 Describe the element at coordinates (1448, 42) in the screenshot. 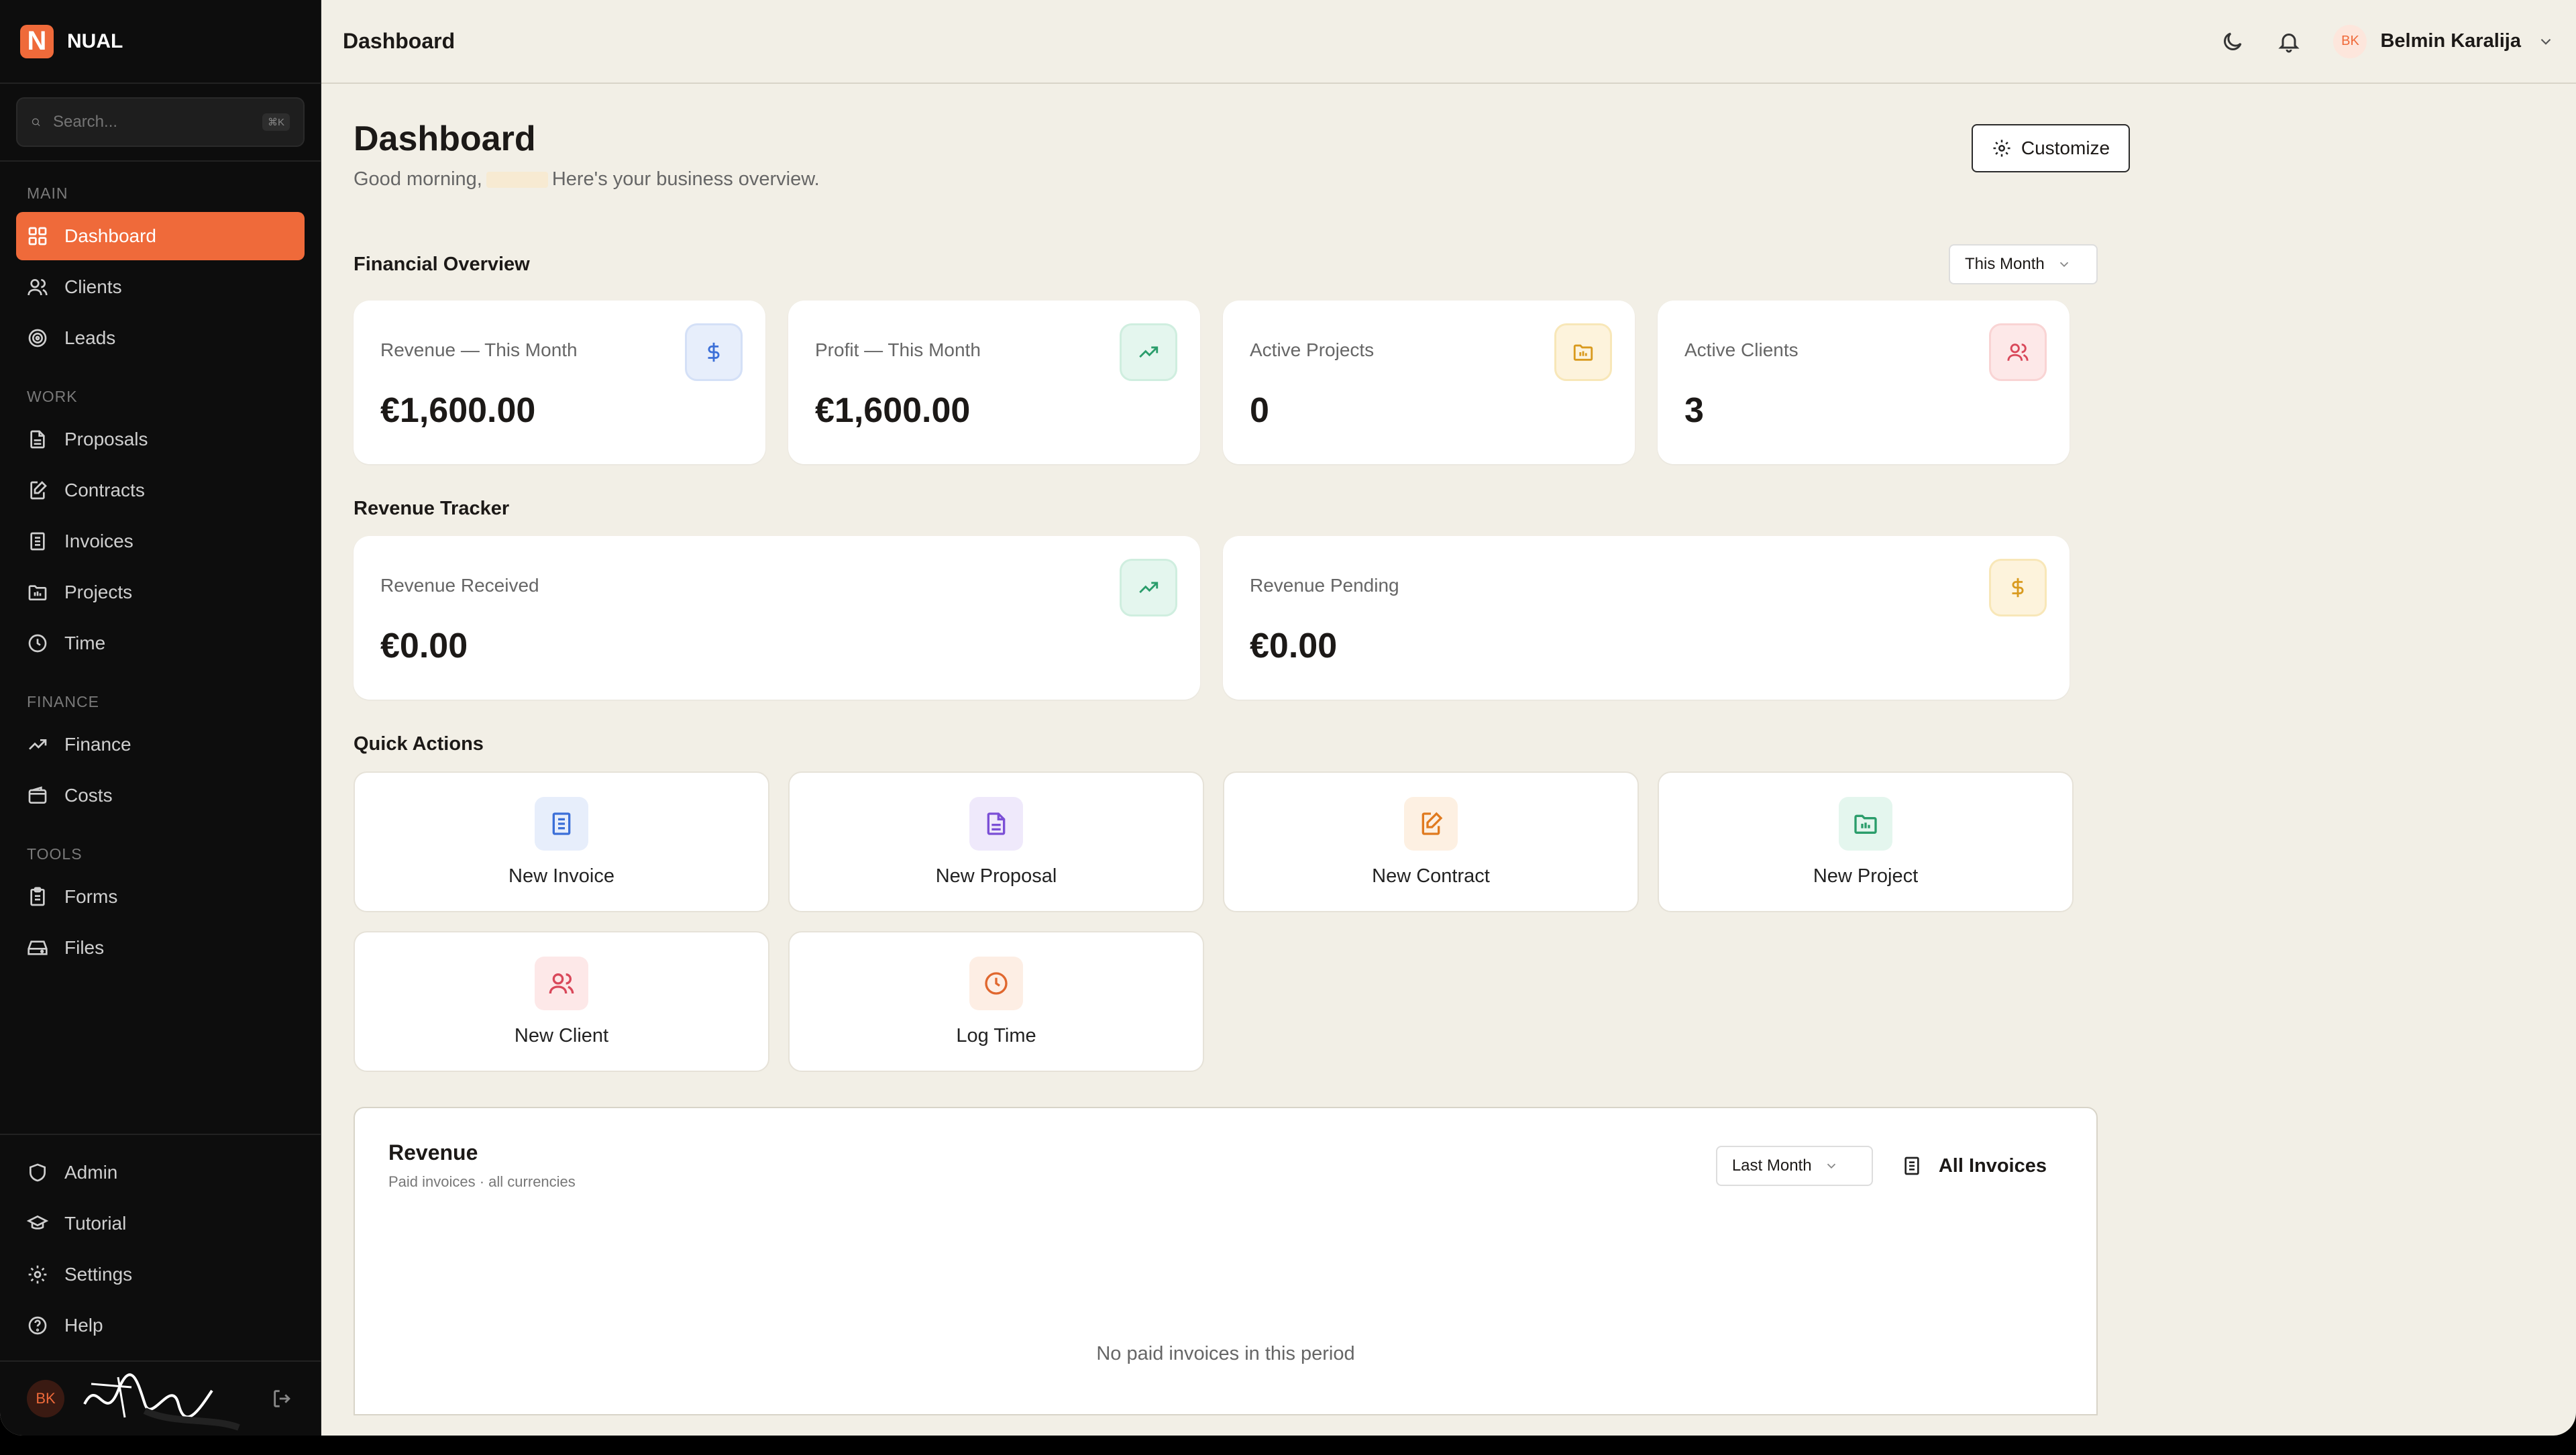

I see `topbar: Dashboard BK Belmin Karalija` at that location.